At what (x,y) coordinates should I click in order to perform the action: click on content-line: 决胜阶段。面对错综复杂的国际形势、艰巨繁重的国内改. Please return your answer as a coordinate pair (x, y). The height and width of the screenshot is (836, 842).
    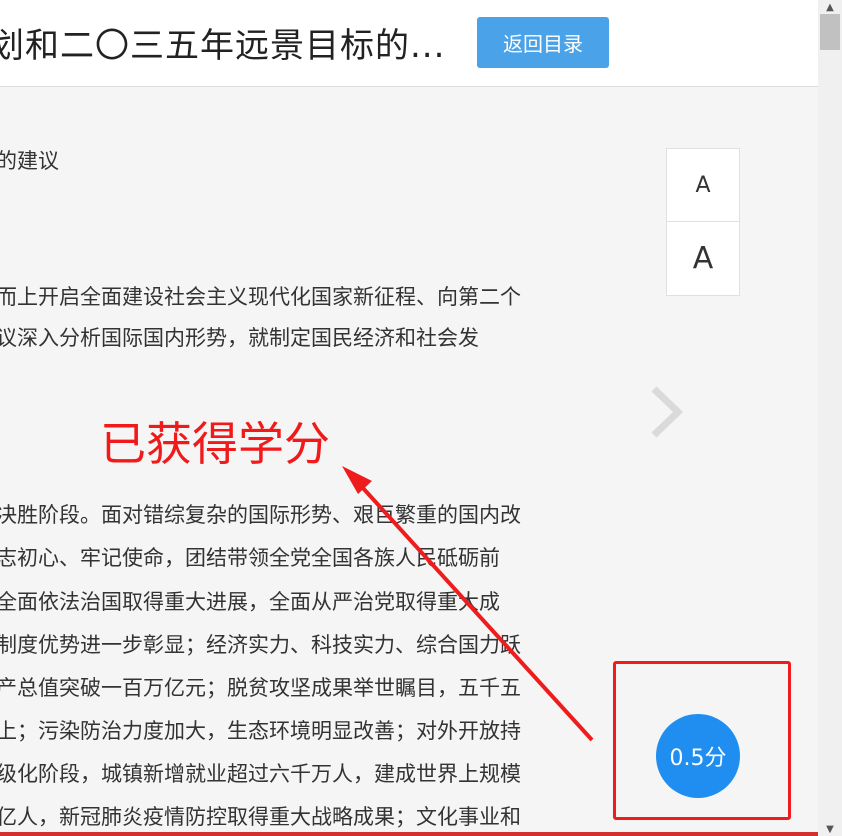
    Looking at the image, I should click on (260, 515).